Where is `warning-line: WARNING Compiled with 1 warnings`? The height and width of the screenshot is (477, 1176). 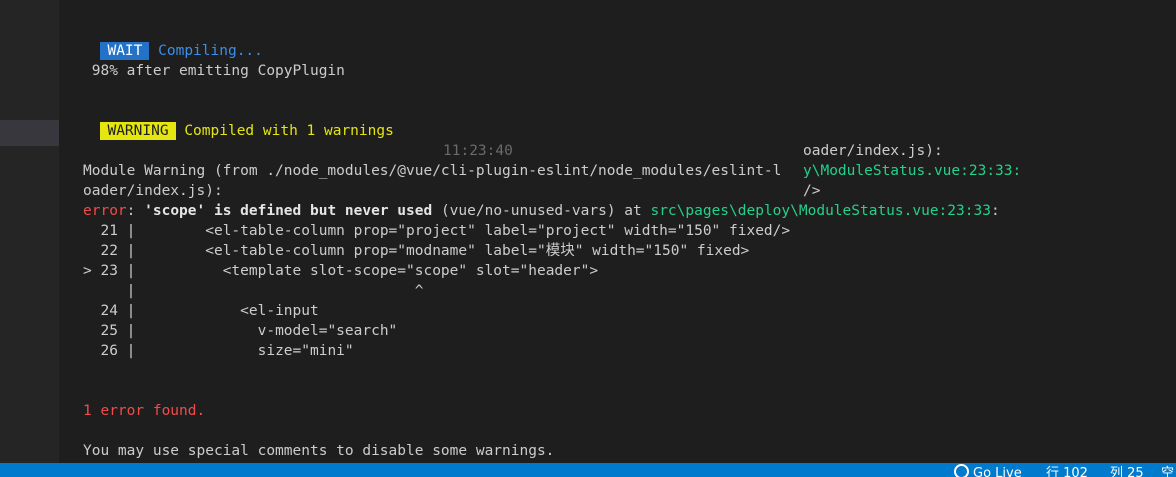 warning-line: WARNING Compiled with 1 warnings is located at coordinates (238, 120).